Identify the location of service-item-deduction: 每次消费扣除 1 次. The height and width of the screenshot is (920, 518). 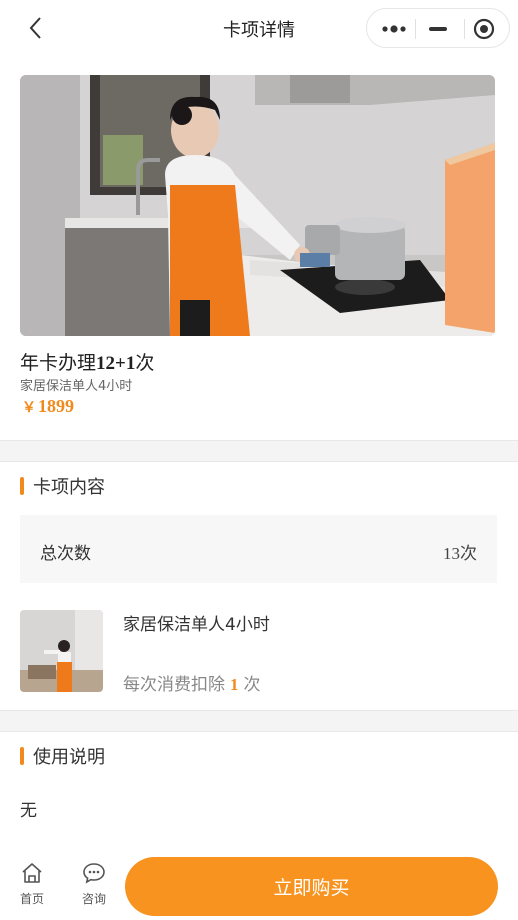
(192, 682).